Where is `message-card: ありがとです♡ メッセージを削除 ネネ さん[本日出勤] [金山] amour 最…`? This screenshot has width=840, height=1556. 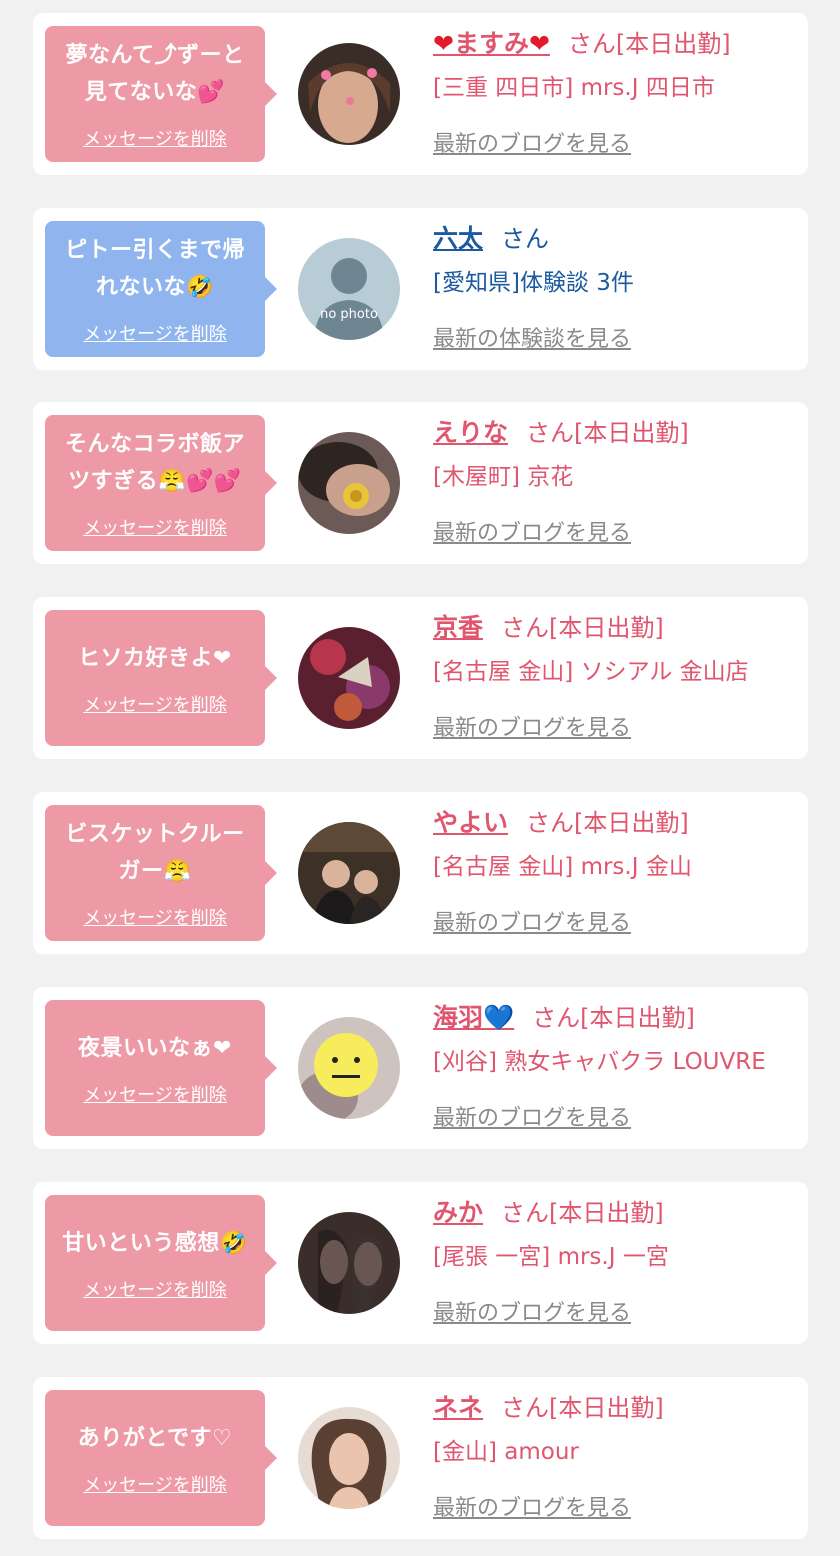
message-card: ありがとです♡ メッセージを削除 ネネ さん[本日出勤] [金山] amour 最… is located at coordinates (420, 1458).